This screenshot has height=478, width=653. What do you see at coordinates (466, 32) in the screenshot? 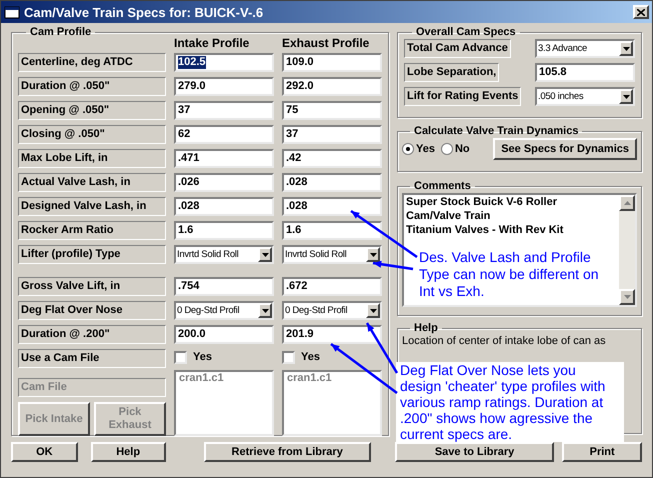
I see `group-title: Overall Cam Specs` at bounding box center [466, 32].